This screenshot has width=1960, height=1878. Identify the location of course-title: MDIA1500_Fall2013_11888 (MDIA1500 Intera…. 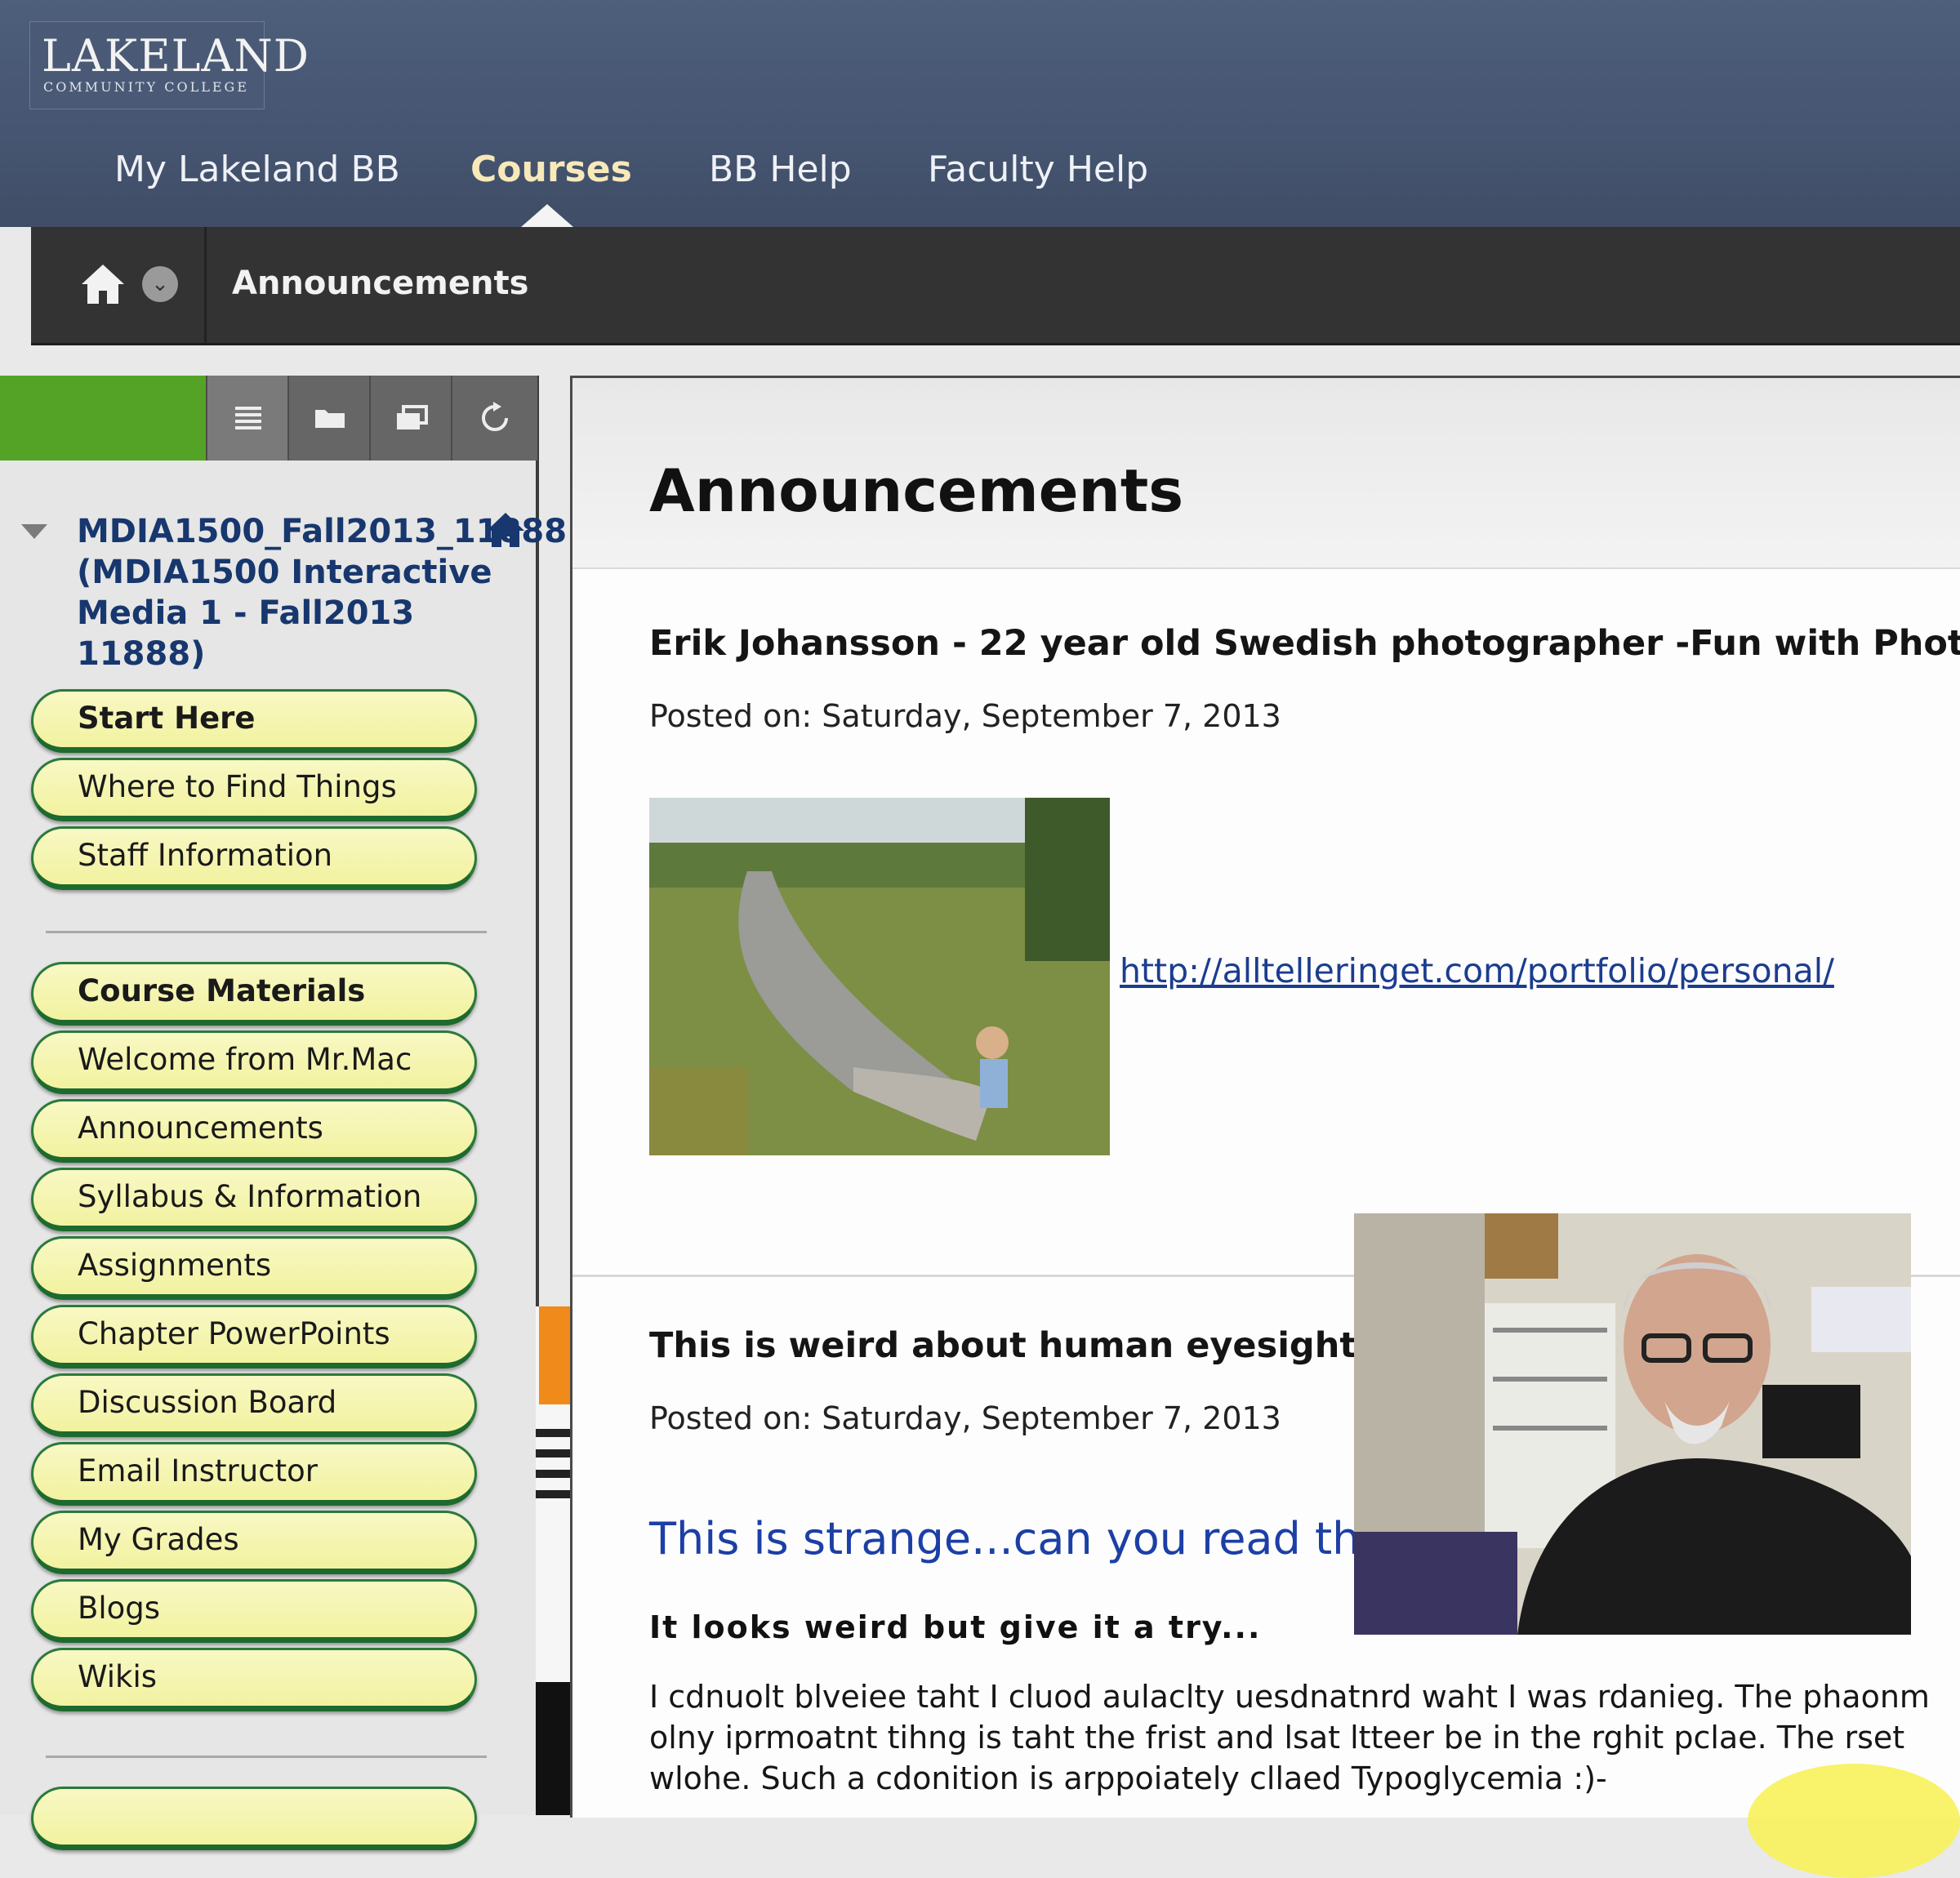
(322, 592).